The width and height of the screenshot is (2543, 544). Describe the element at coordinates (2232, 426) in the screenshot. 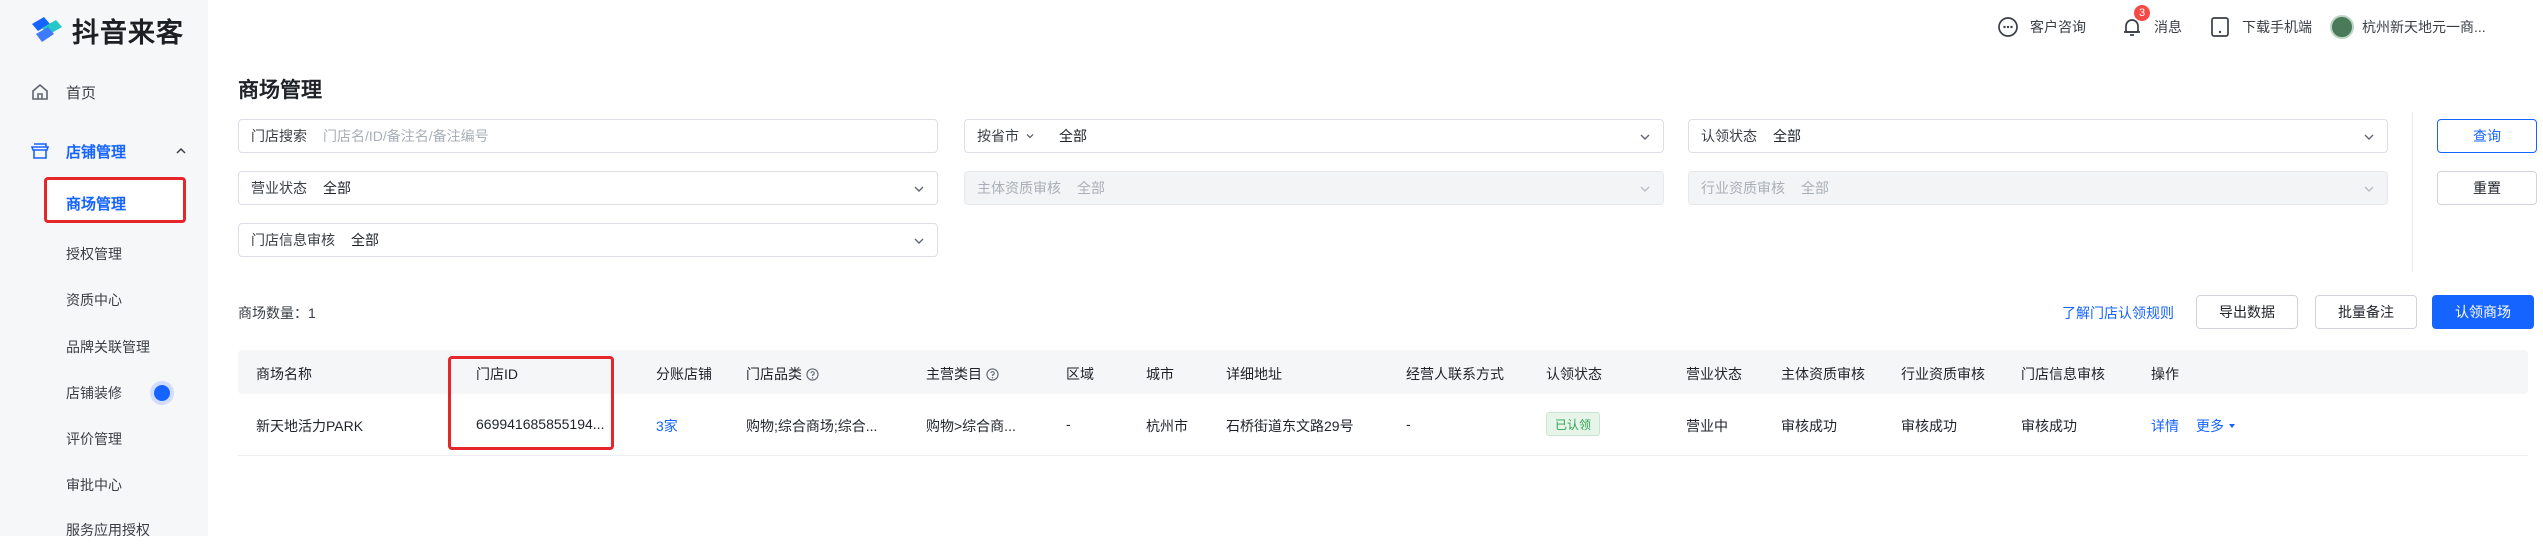

I see `caret-down-icon` at that location.